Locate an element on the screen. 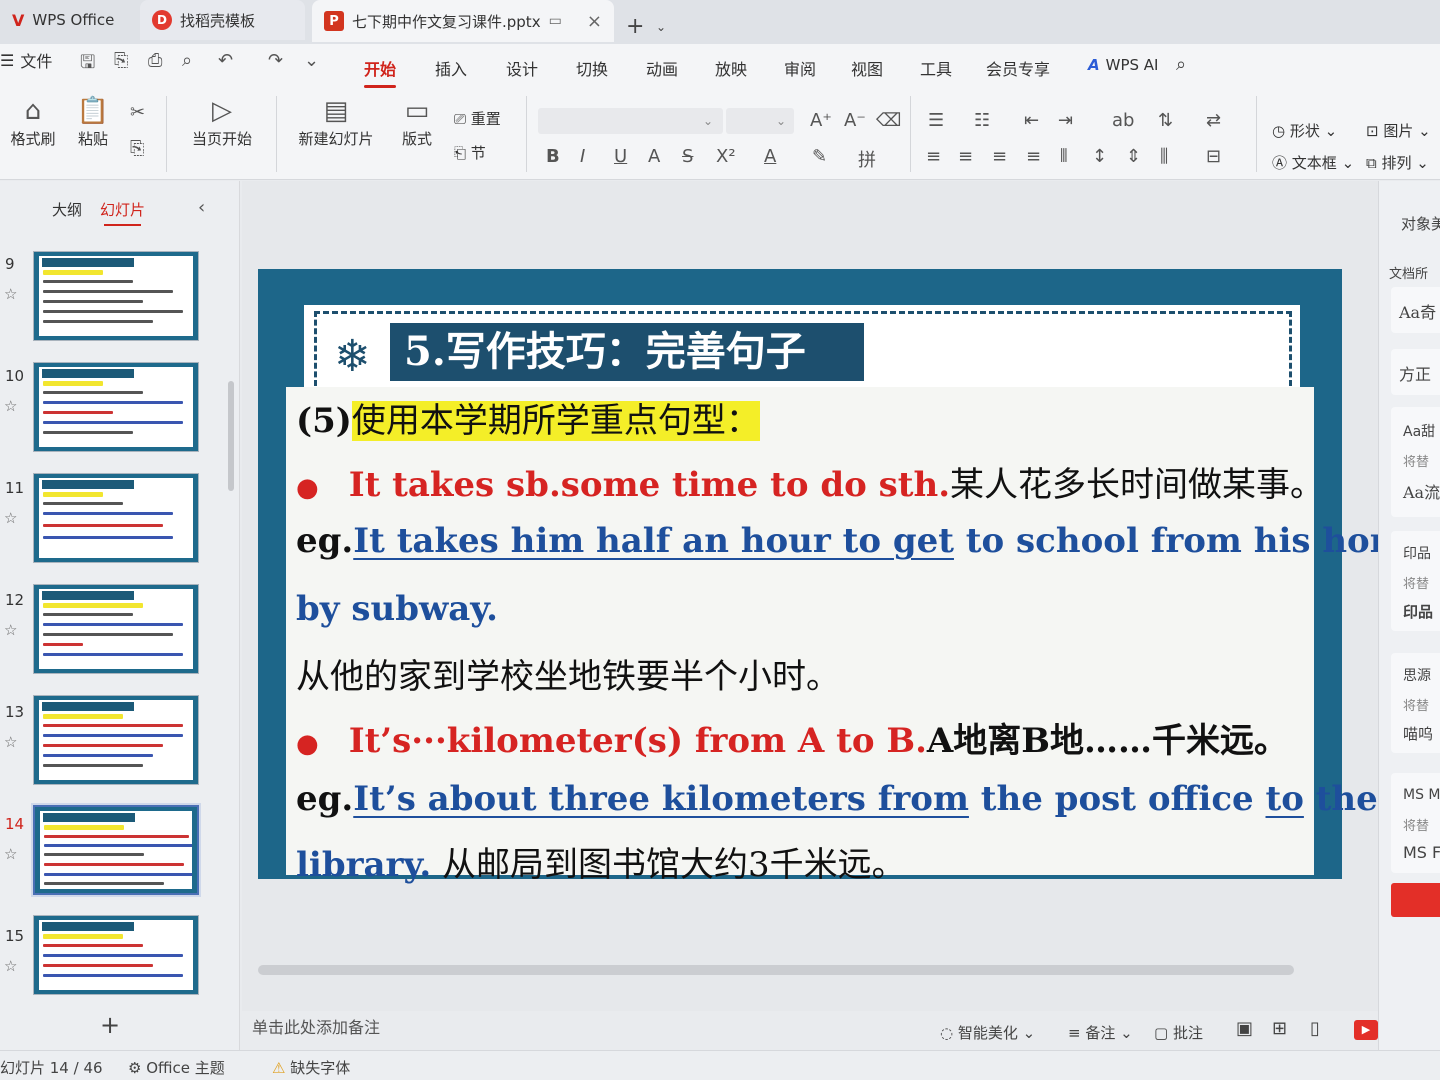 The width and height of the screenshot is (1440, 1080). clear-format-icon: ⌫ is located at coordinates (888, 120).